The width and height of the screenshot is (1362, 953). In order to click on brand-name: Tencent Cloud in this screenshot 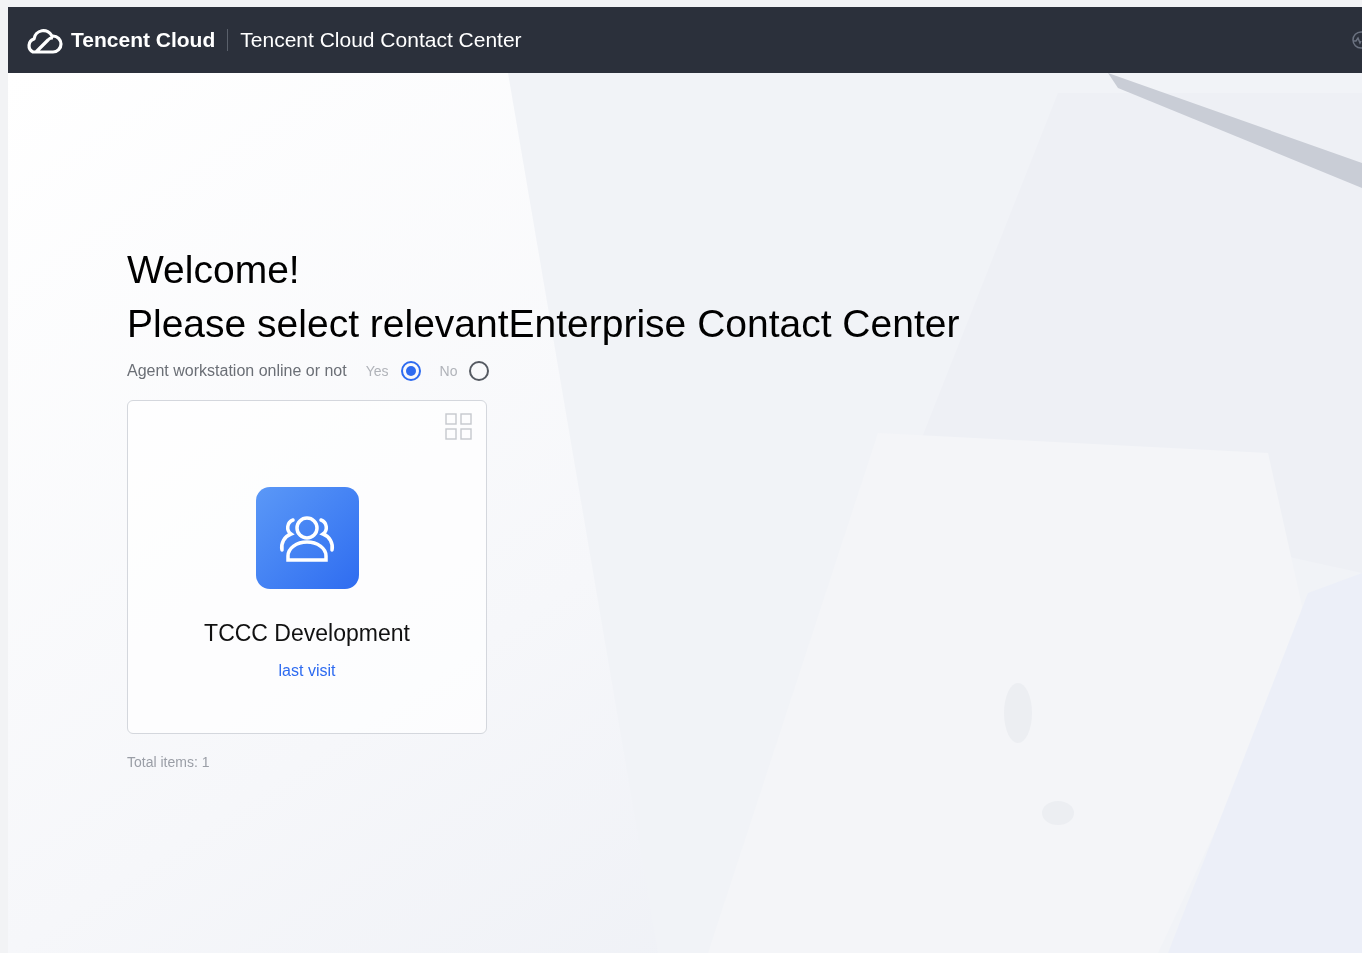, I will do `click(143, 40)`.